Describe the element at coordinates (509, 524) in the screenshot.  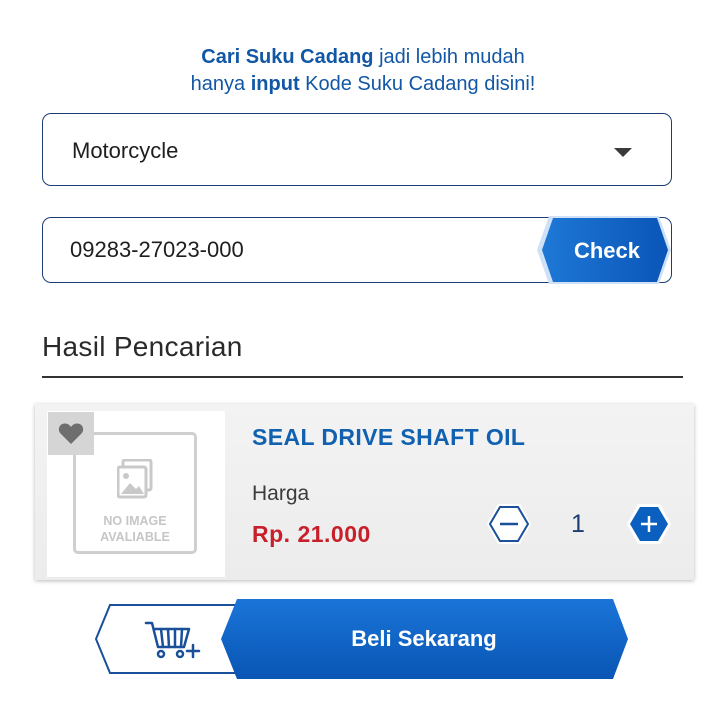
I see `decrease-quantity-button` at that location.